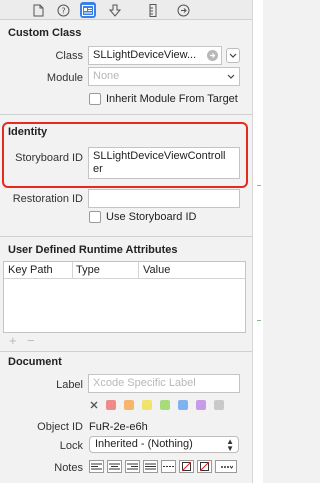 The width and height of the screenshot is (320, 483). I want to click on natural-align-icon, so click(168, 466).